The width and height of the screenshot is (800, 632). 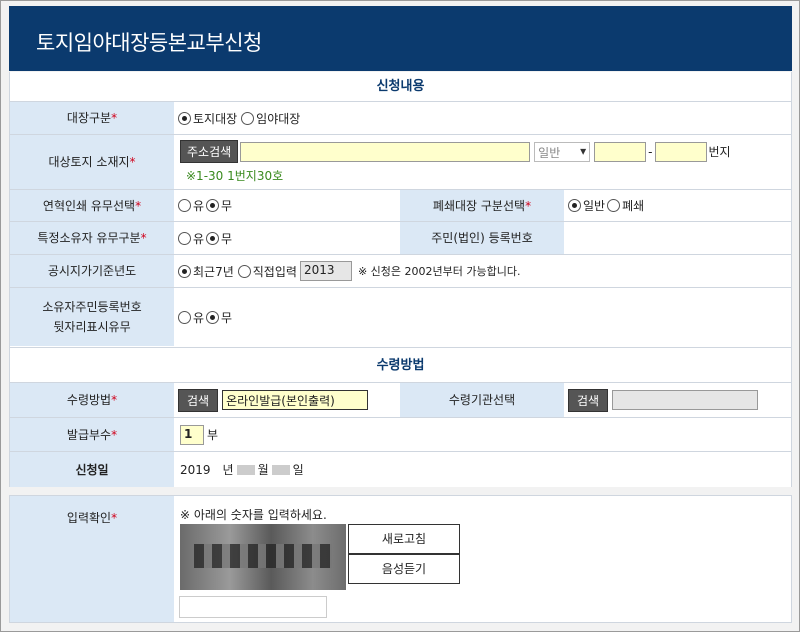 What do you see at coordinates (385, 151) in the screenshot?
I see `address-input` at bounding box center [385, 151].